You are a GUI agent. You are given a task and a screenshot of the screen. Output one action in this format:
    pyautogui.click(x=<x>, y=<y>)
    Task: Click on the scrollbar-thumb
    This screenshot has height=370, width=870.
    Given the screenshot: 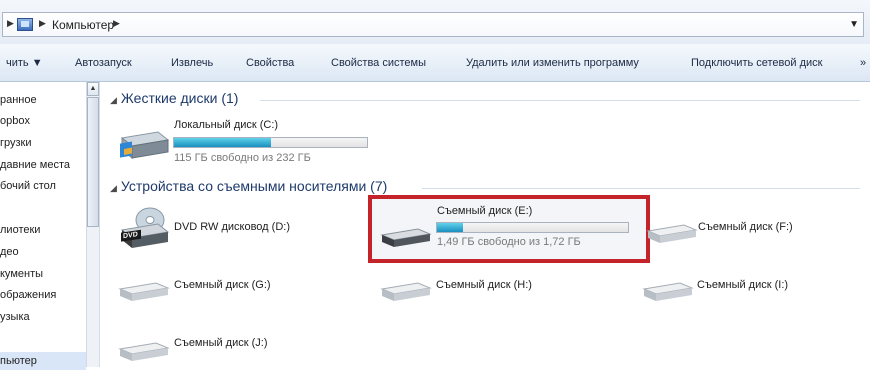 What is the action you would take?
    pyautogui.click(x=93, y=162)
    